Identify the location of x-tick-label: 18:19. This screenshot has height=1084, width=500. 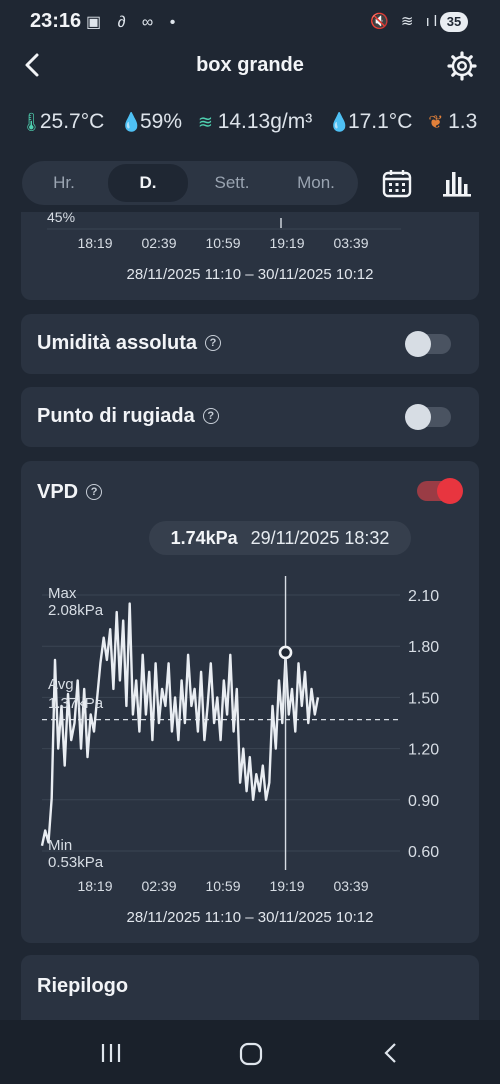
(94, 886).